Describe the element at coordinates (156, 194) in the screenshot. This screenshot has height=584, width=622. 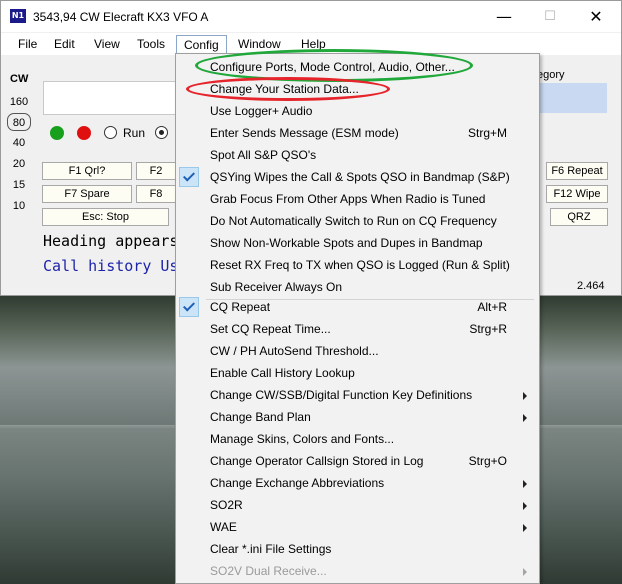
I see `f8-button: F8` at that location.